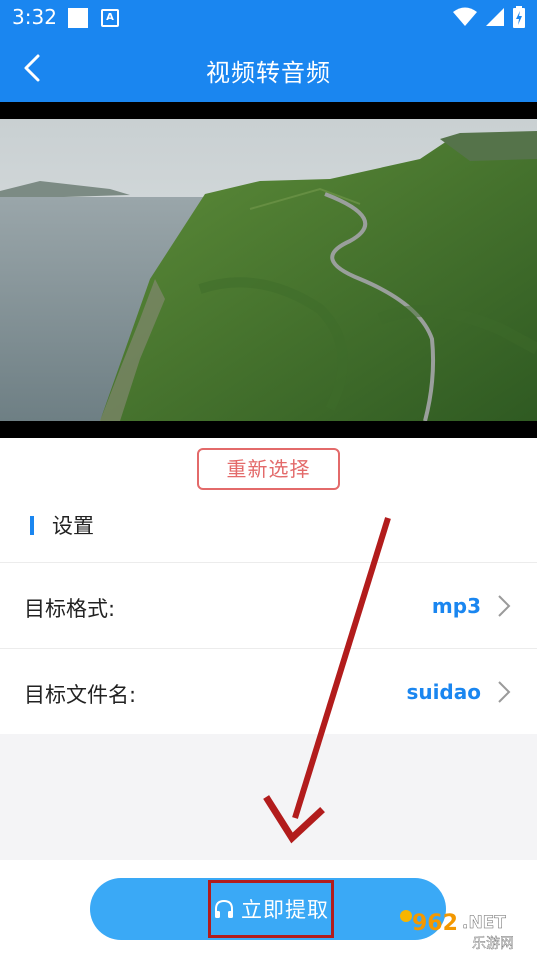 This screenshot has width=537, height=956. I want to click on section-title: 设置, so click(73, 526).